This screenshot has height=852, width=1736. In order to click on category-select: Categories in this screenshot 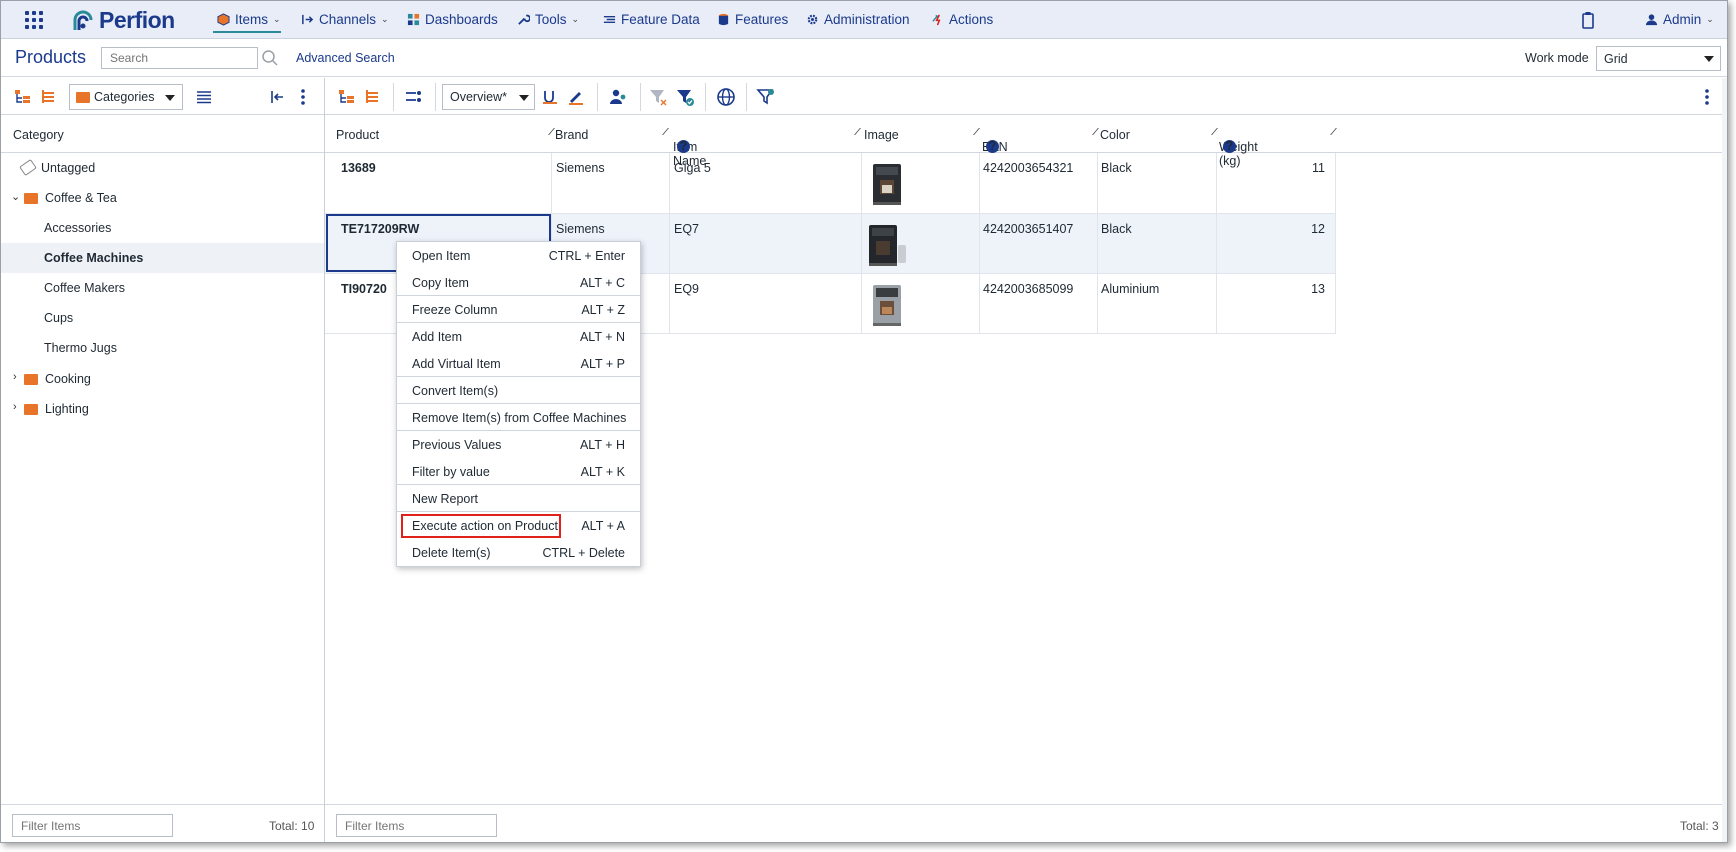, I will do `click(126, 97)`.